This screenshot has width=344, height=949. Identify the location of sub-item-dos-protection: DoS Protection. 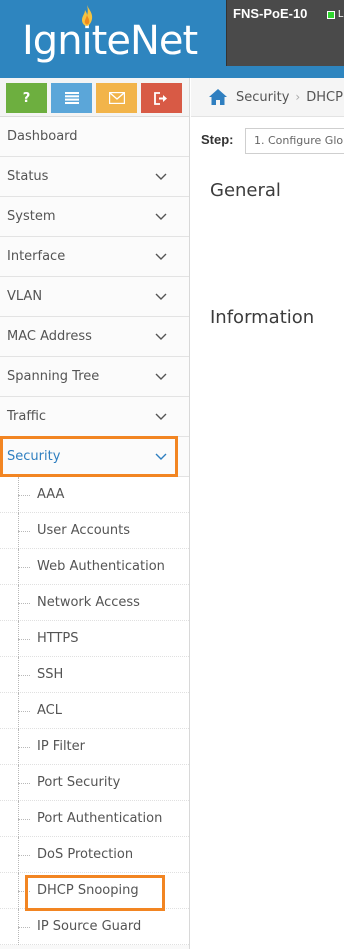
(94, 855).